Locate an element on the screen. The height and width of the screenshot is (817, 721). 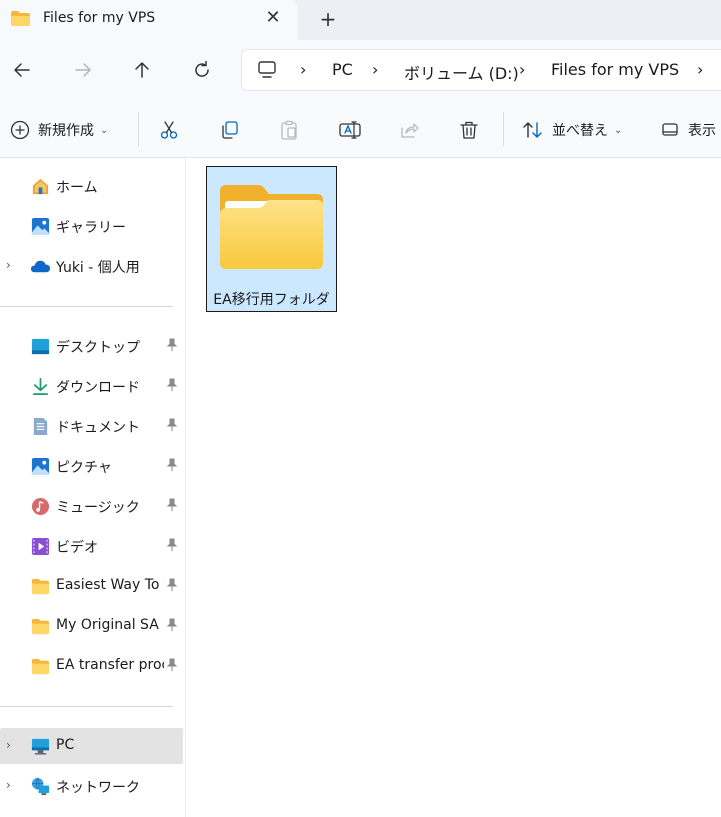
sidebar-item-label: My Original SA ( is located at coordinates (110, 625).